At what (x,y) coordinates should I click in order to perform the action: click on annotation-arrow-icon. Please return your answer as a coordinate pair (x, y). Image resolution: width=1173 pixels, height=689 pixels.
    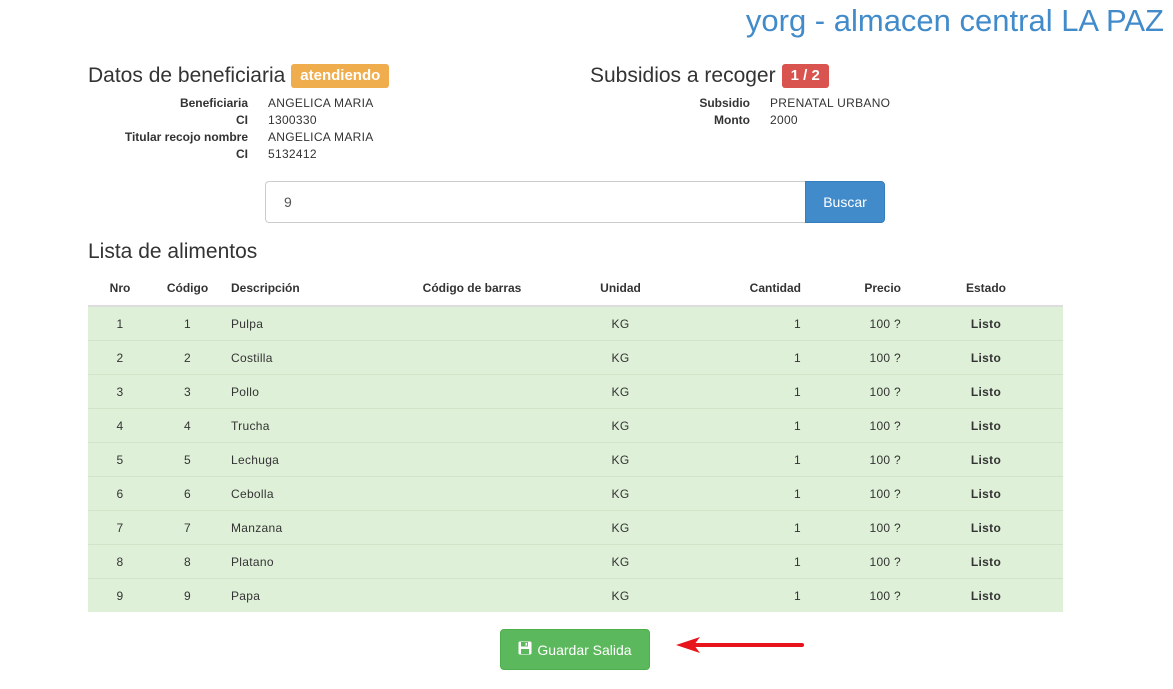
    Looking at the image, I should click on (740, 645).